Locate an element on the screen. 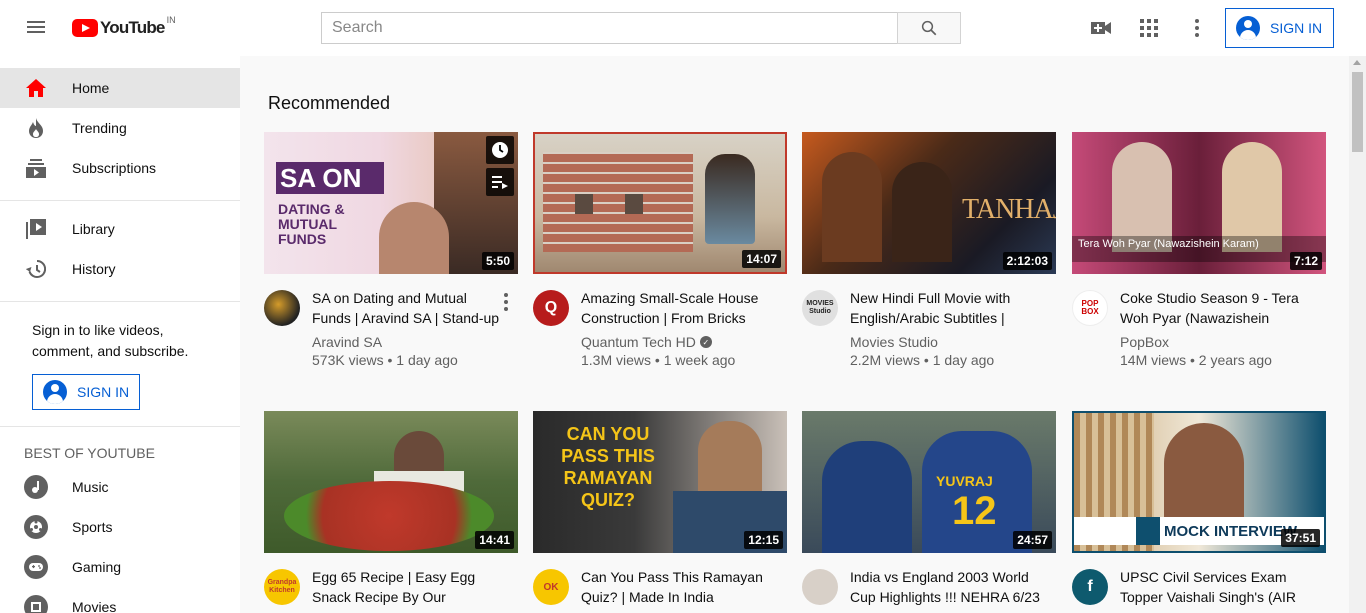 This screenshot has width=1366, height=613. youtube-logo: YouTube IN is located at coordinates (124, 26).